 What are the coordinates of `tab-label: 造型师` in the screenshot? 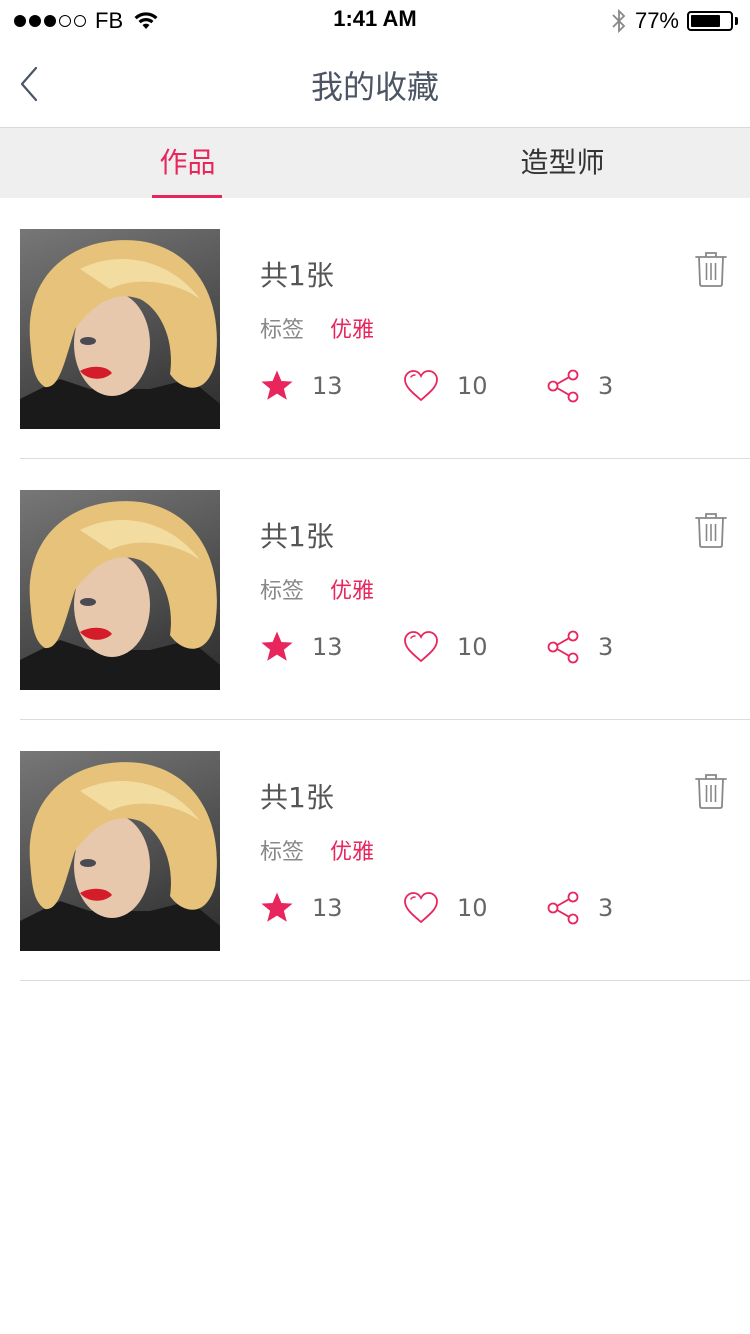 It's located at (562, 162).